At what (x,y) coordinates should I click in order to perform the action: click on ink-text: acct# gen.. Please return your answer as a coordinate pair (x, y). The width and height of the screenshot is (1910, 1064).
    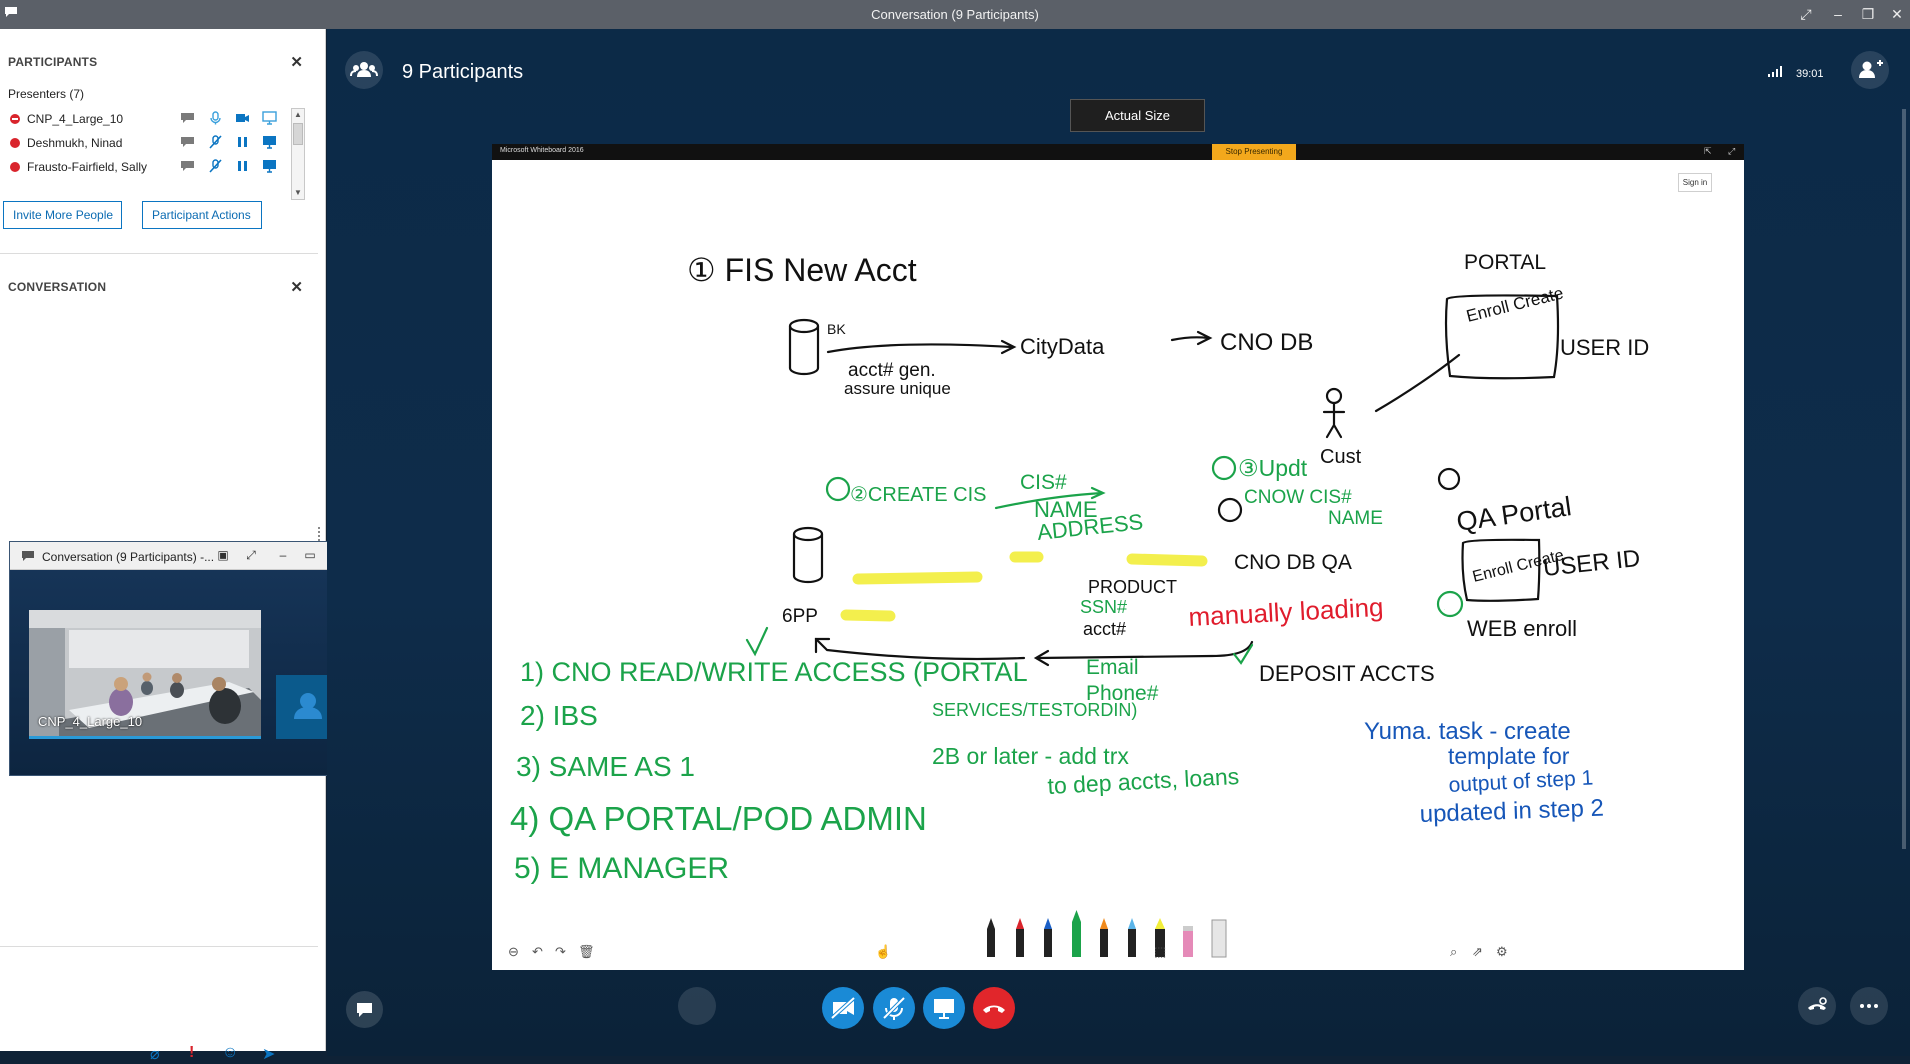
    Looking at the image, I should click on (892, 370).